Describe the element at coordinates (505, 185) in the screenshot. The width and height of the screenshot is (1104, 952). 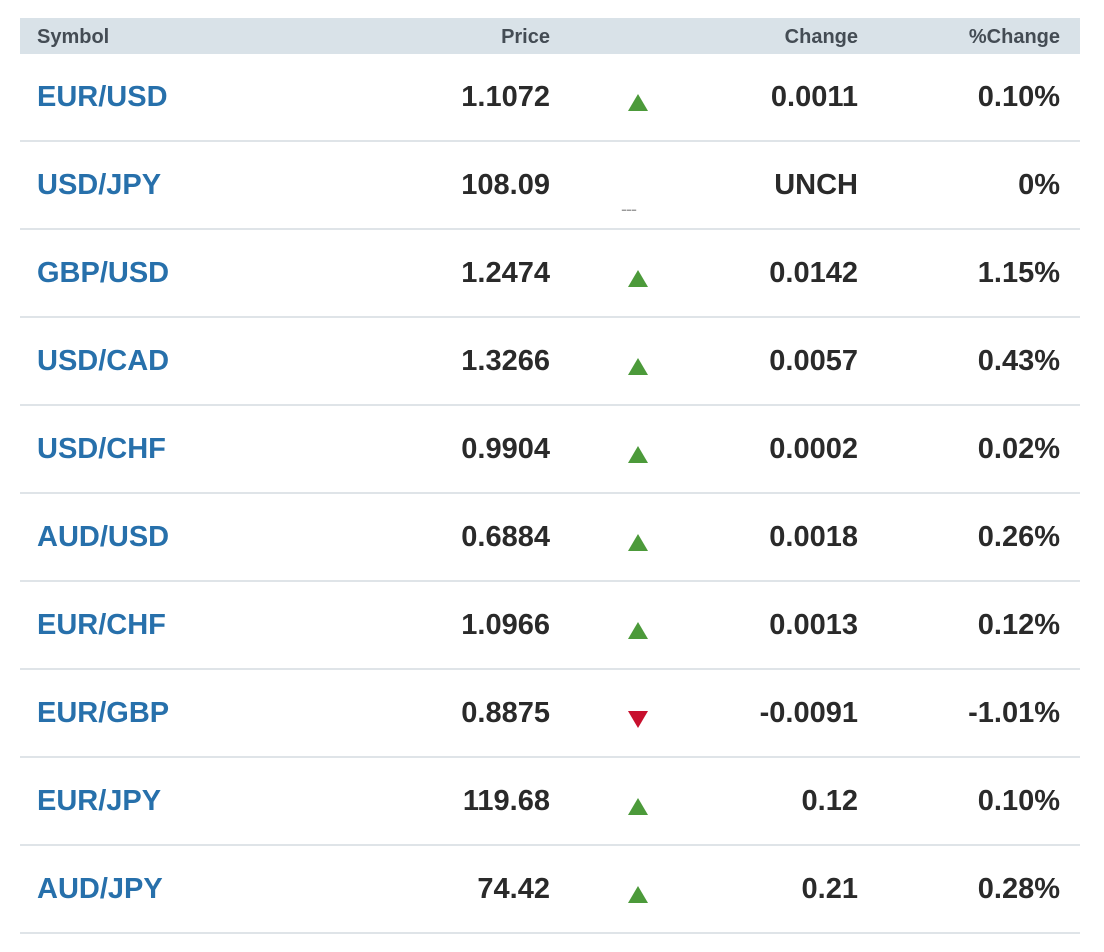
I see `price-cell: 108.09` at that location.